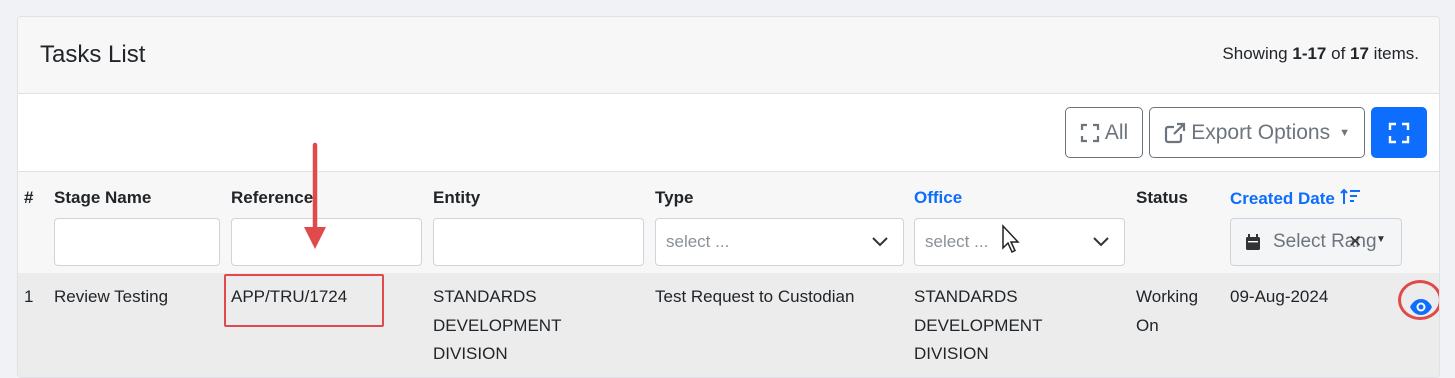 This screenshot has height=378, width=1455. Describe the element at coordinates (1162, 198) in the screenshot. I see `column-header-status: Status` at that location.